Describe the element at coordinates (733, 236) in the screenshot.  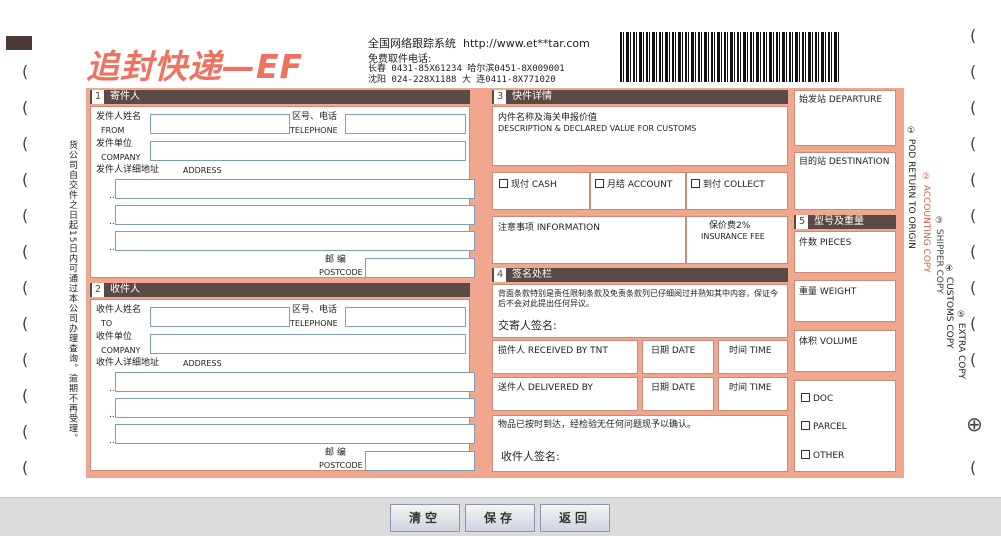
I see `insurance-label-en: INSURANCE FEE` at that location.